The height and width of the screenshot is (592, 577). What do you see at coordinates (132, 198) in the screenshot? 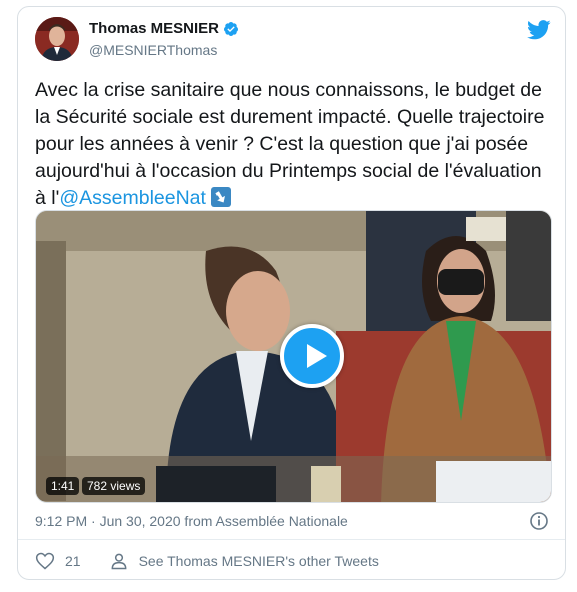
I see `mention-link: @AssembleeNat` at bounding box center [132, 198].